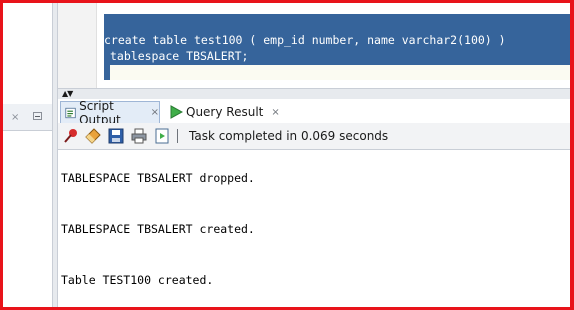  I want to click on horizontal-splitter: ▲▼, so click(314, 93).